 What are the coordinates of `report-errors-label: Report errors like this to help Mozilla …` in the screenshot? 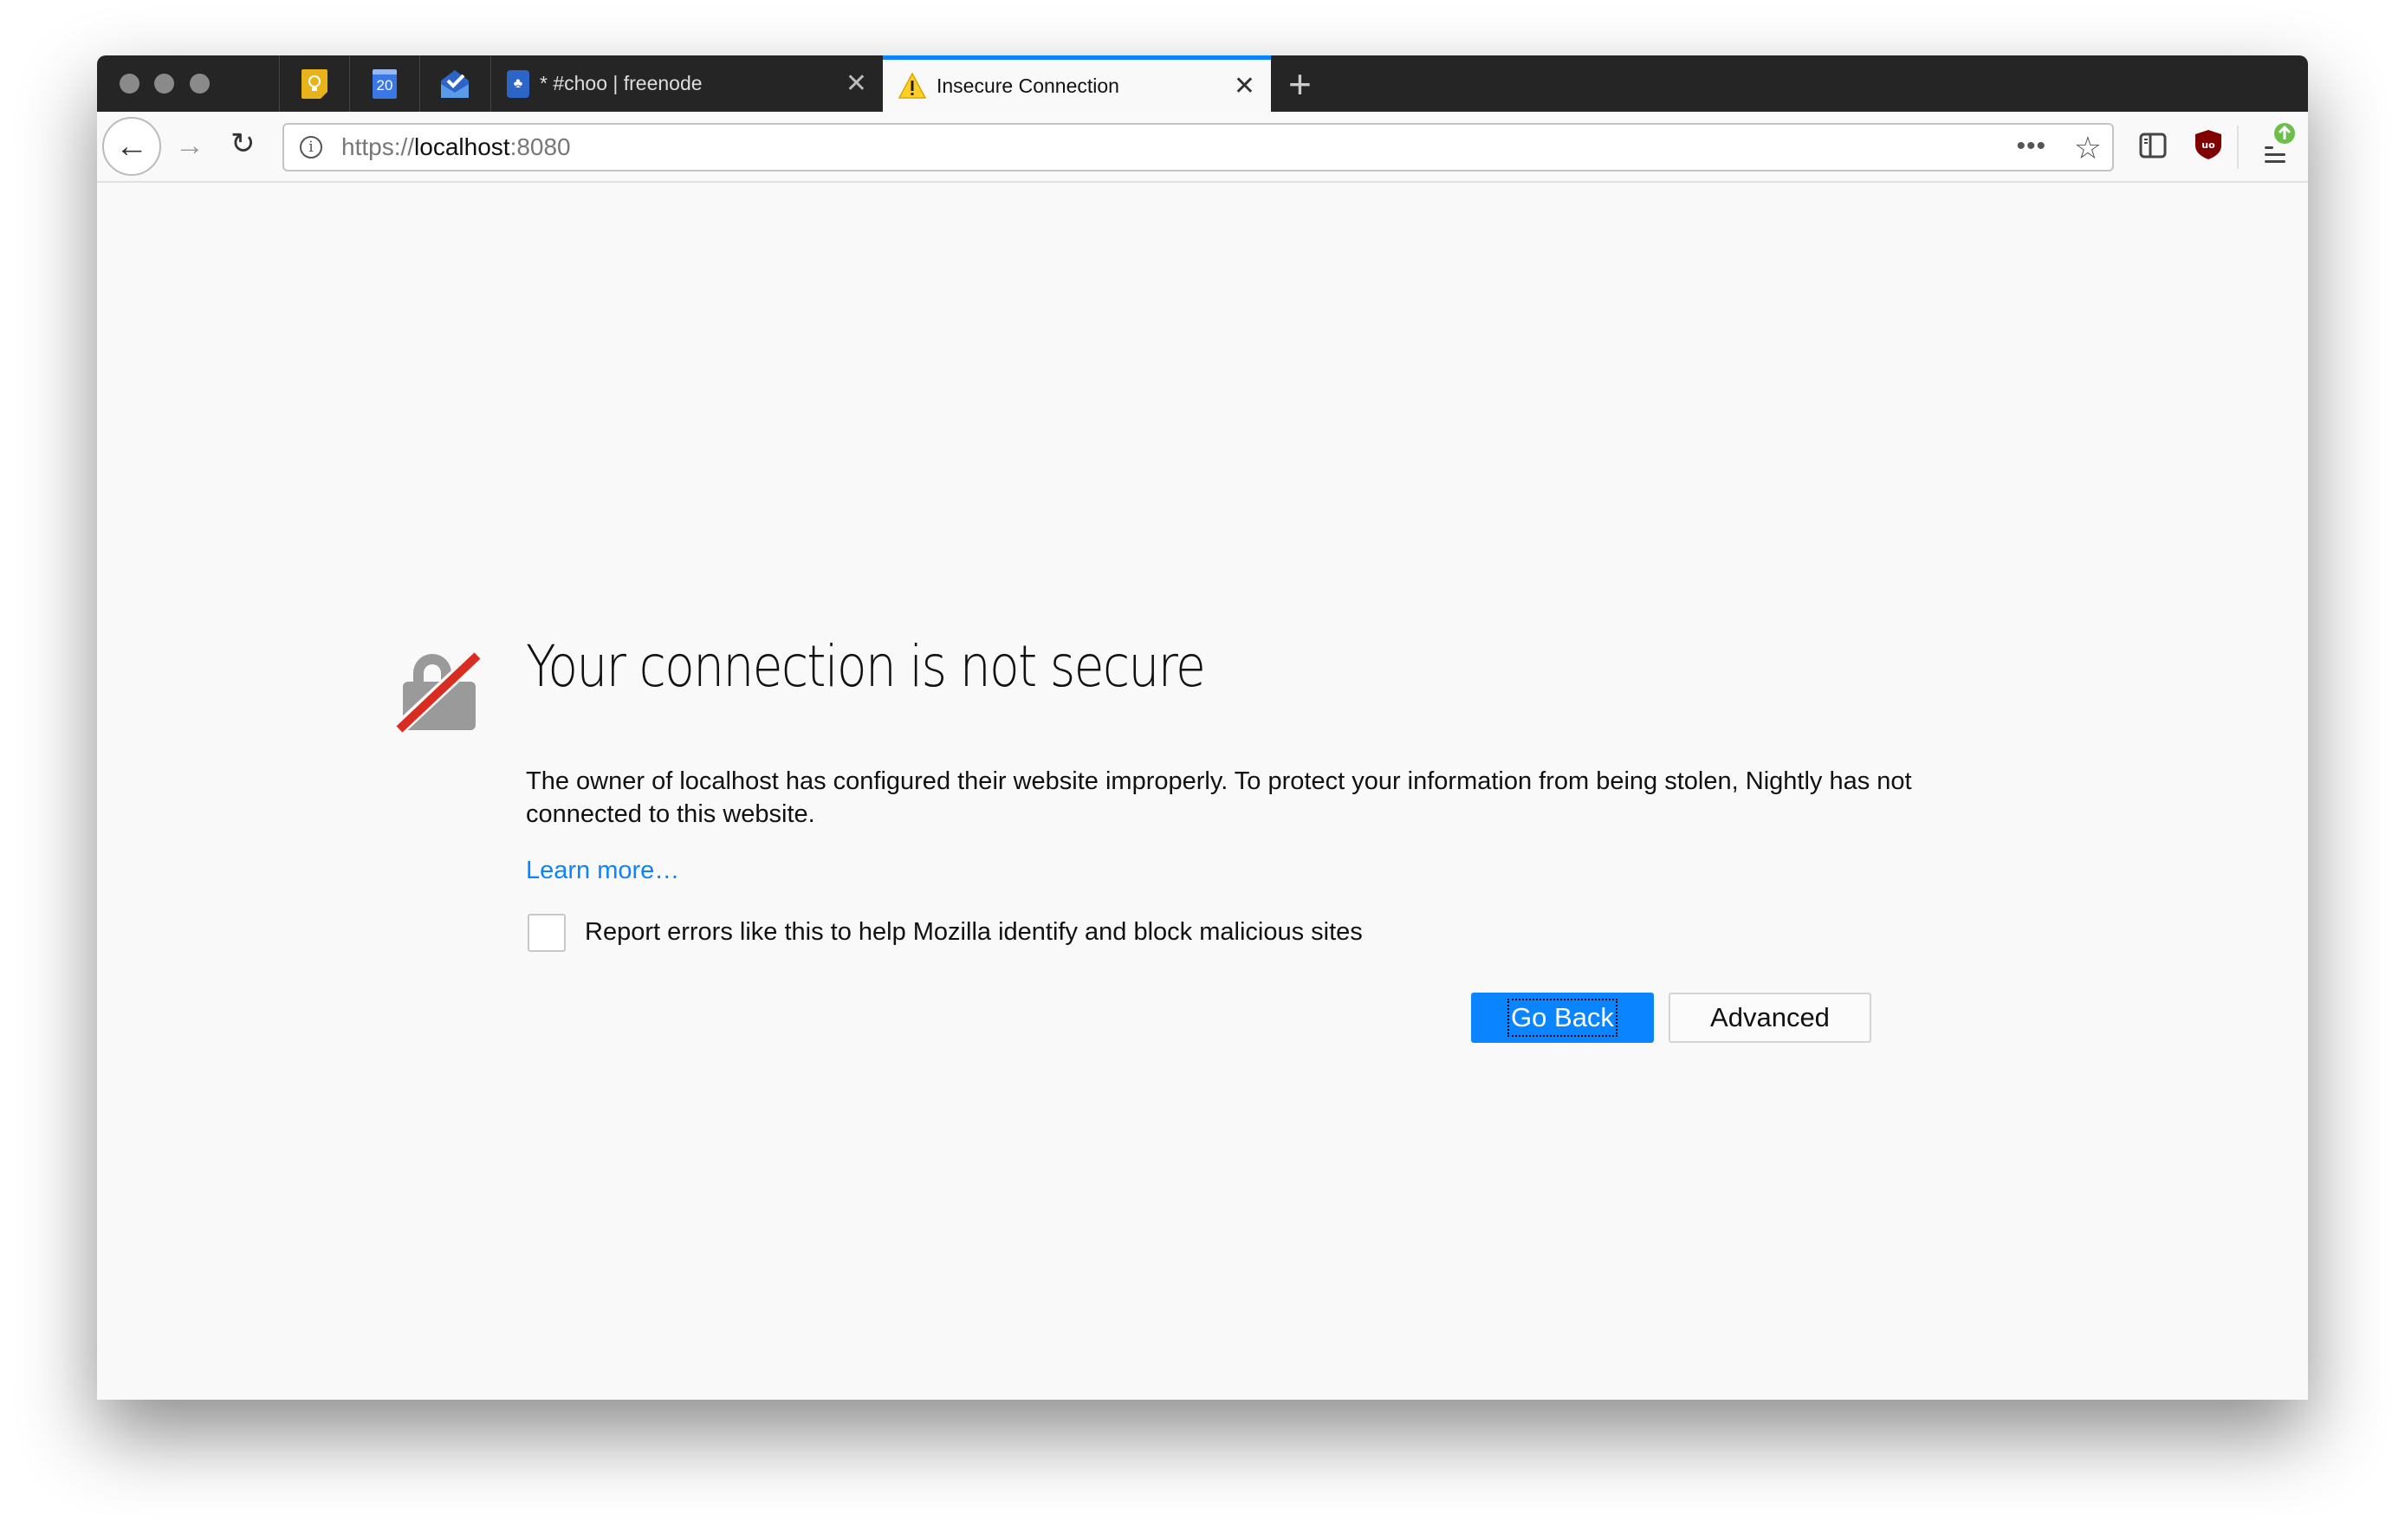 It's located at (974, 932).